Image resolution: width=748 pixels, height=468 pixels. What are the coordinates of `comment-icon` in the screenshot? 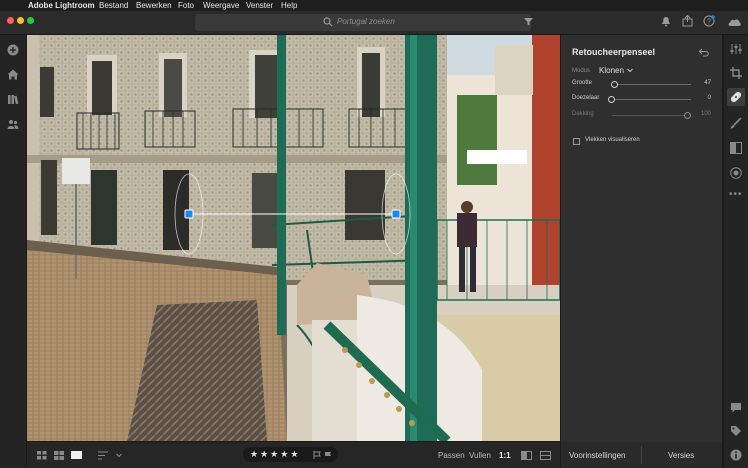 It's located at (736, 407).